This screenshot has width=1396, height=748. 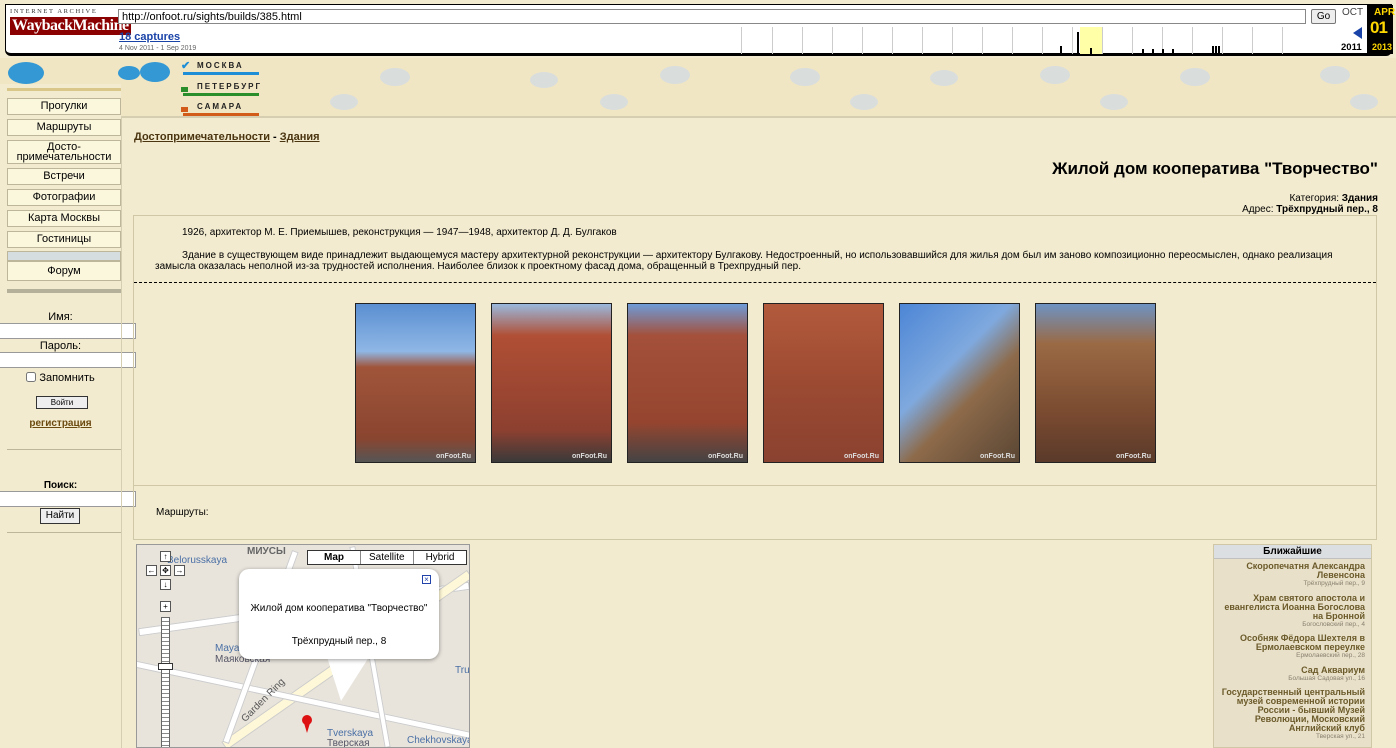 I want to click on address-value: Трёхпрудный пер., 8, so click(x=1327, y=209).